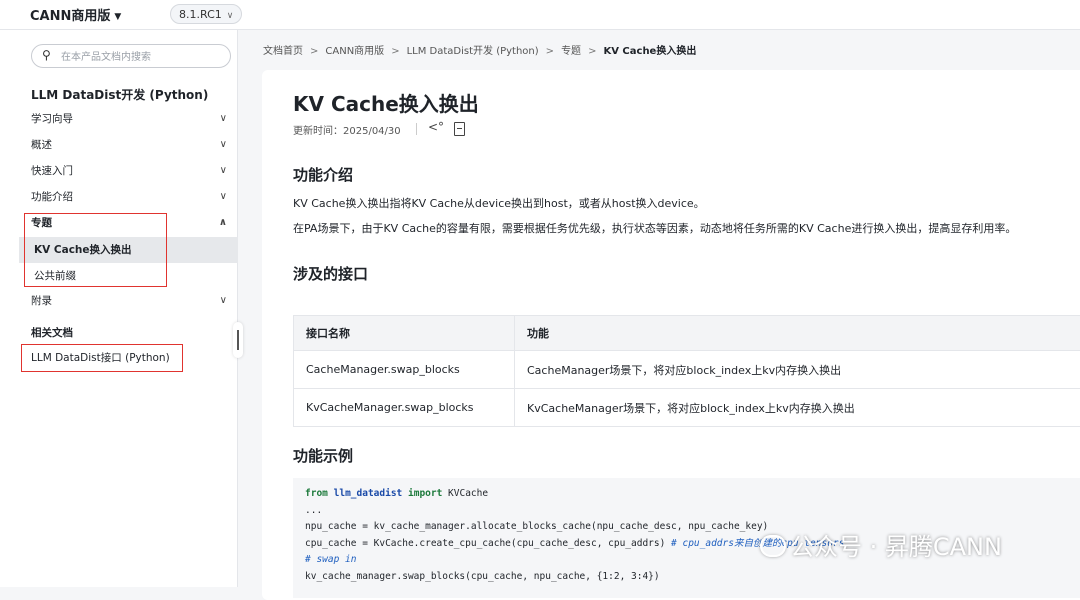  What do you see at coordinates (797, 370) in the screenshot?
I see `table-cell-function: CacheManager场景下，将对应block_index上kv内存换入换出` at bounding box center [797, 370].